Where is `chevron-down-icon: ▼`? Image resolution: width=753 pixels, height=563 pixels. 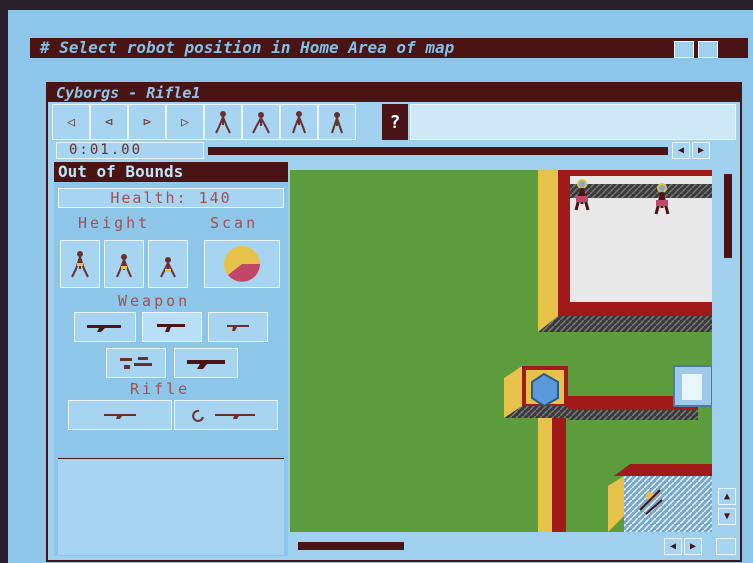 chevron-down-icon: ▼ is located at coordinates (727, 516).